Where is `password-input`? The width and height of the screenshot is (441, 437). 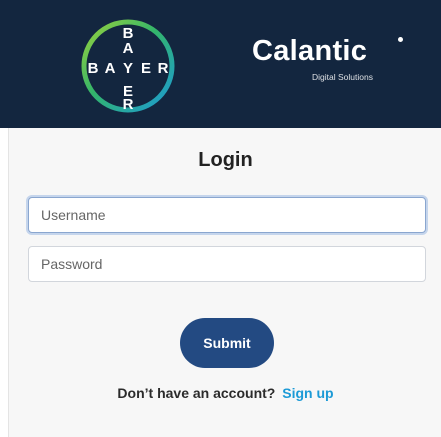
password-input is located at coordinates (227, 264).